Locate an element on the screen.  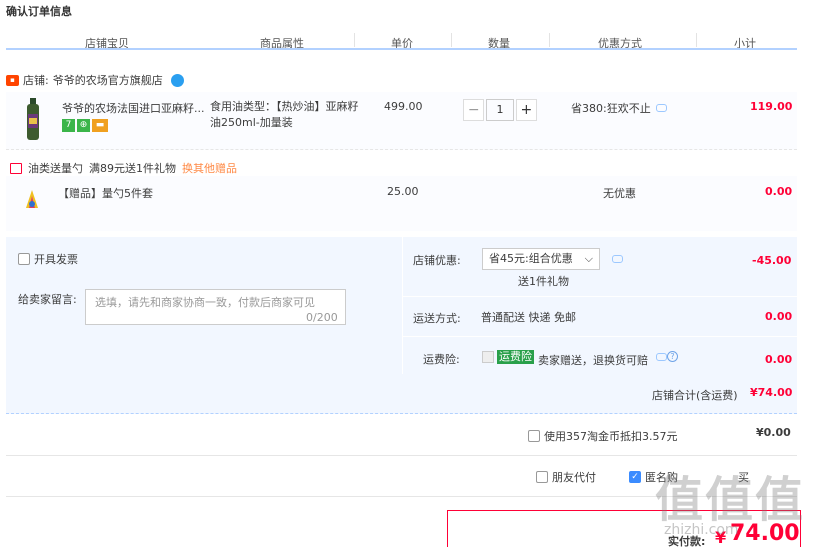
friend-pay-option: 朋友代付 is located at coordinates (566, 477).